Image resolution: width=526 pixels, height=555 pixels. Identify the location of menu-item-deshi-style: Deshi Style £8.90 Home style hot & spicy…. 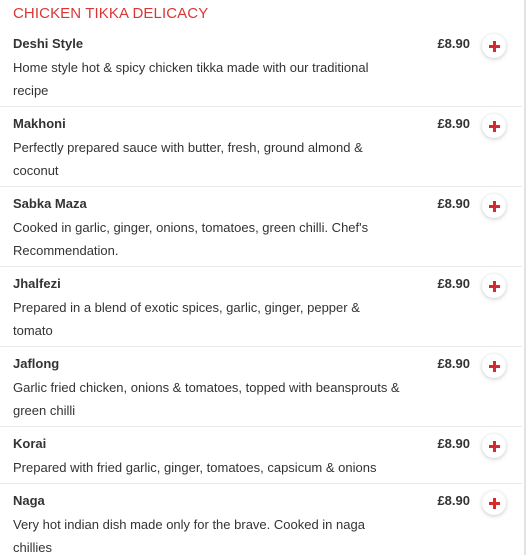
(261, 67).